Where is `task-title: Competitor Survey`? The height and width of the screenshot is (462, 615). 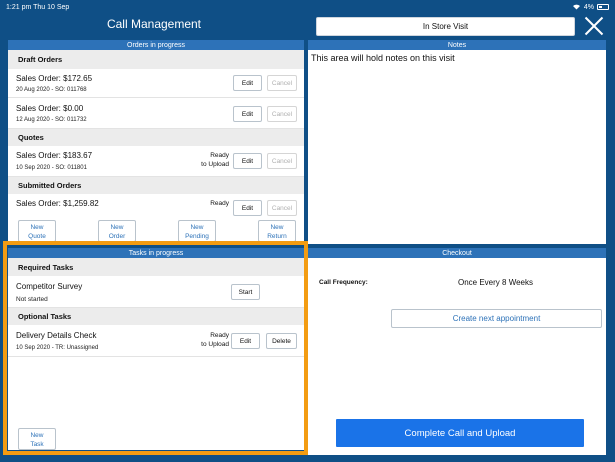 task-title: Competitor Survey is located at coordinates (49, 286).